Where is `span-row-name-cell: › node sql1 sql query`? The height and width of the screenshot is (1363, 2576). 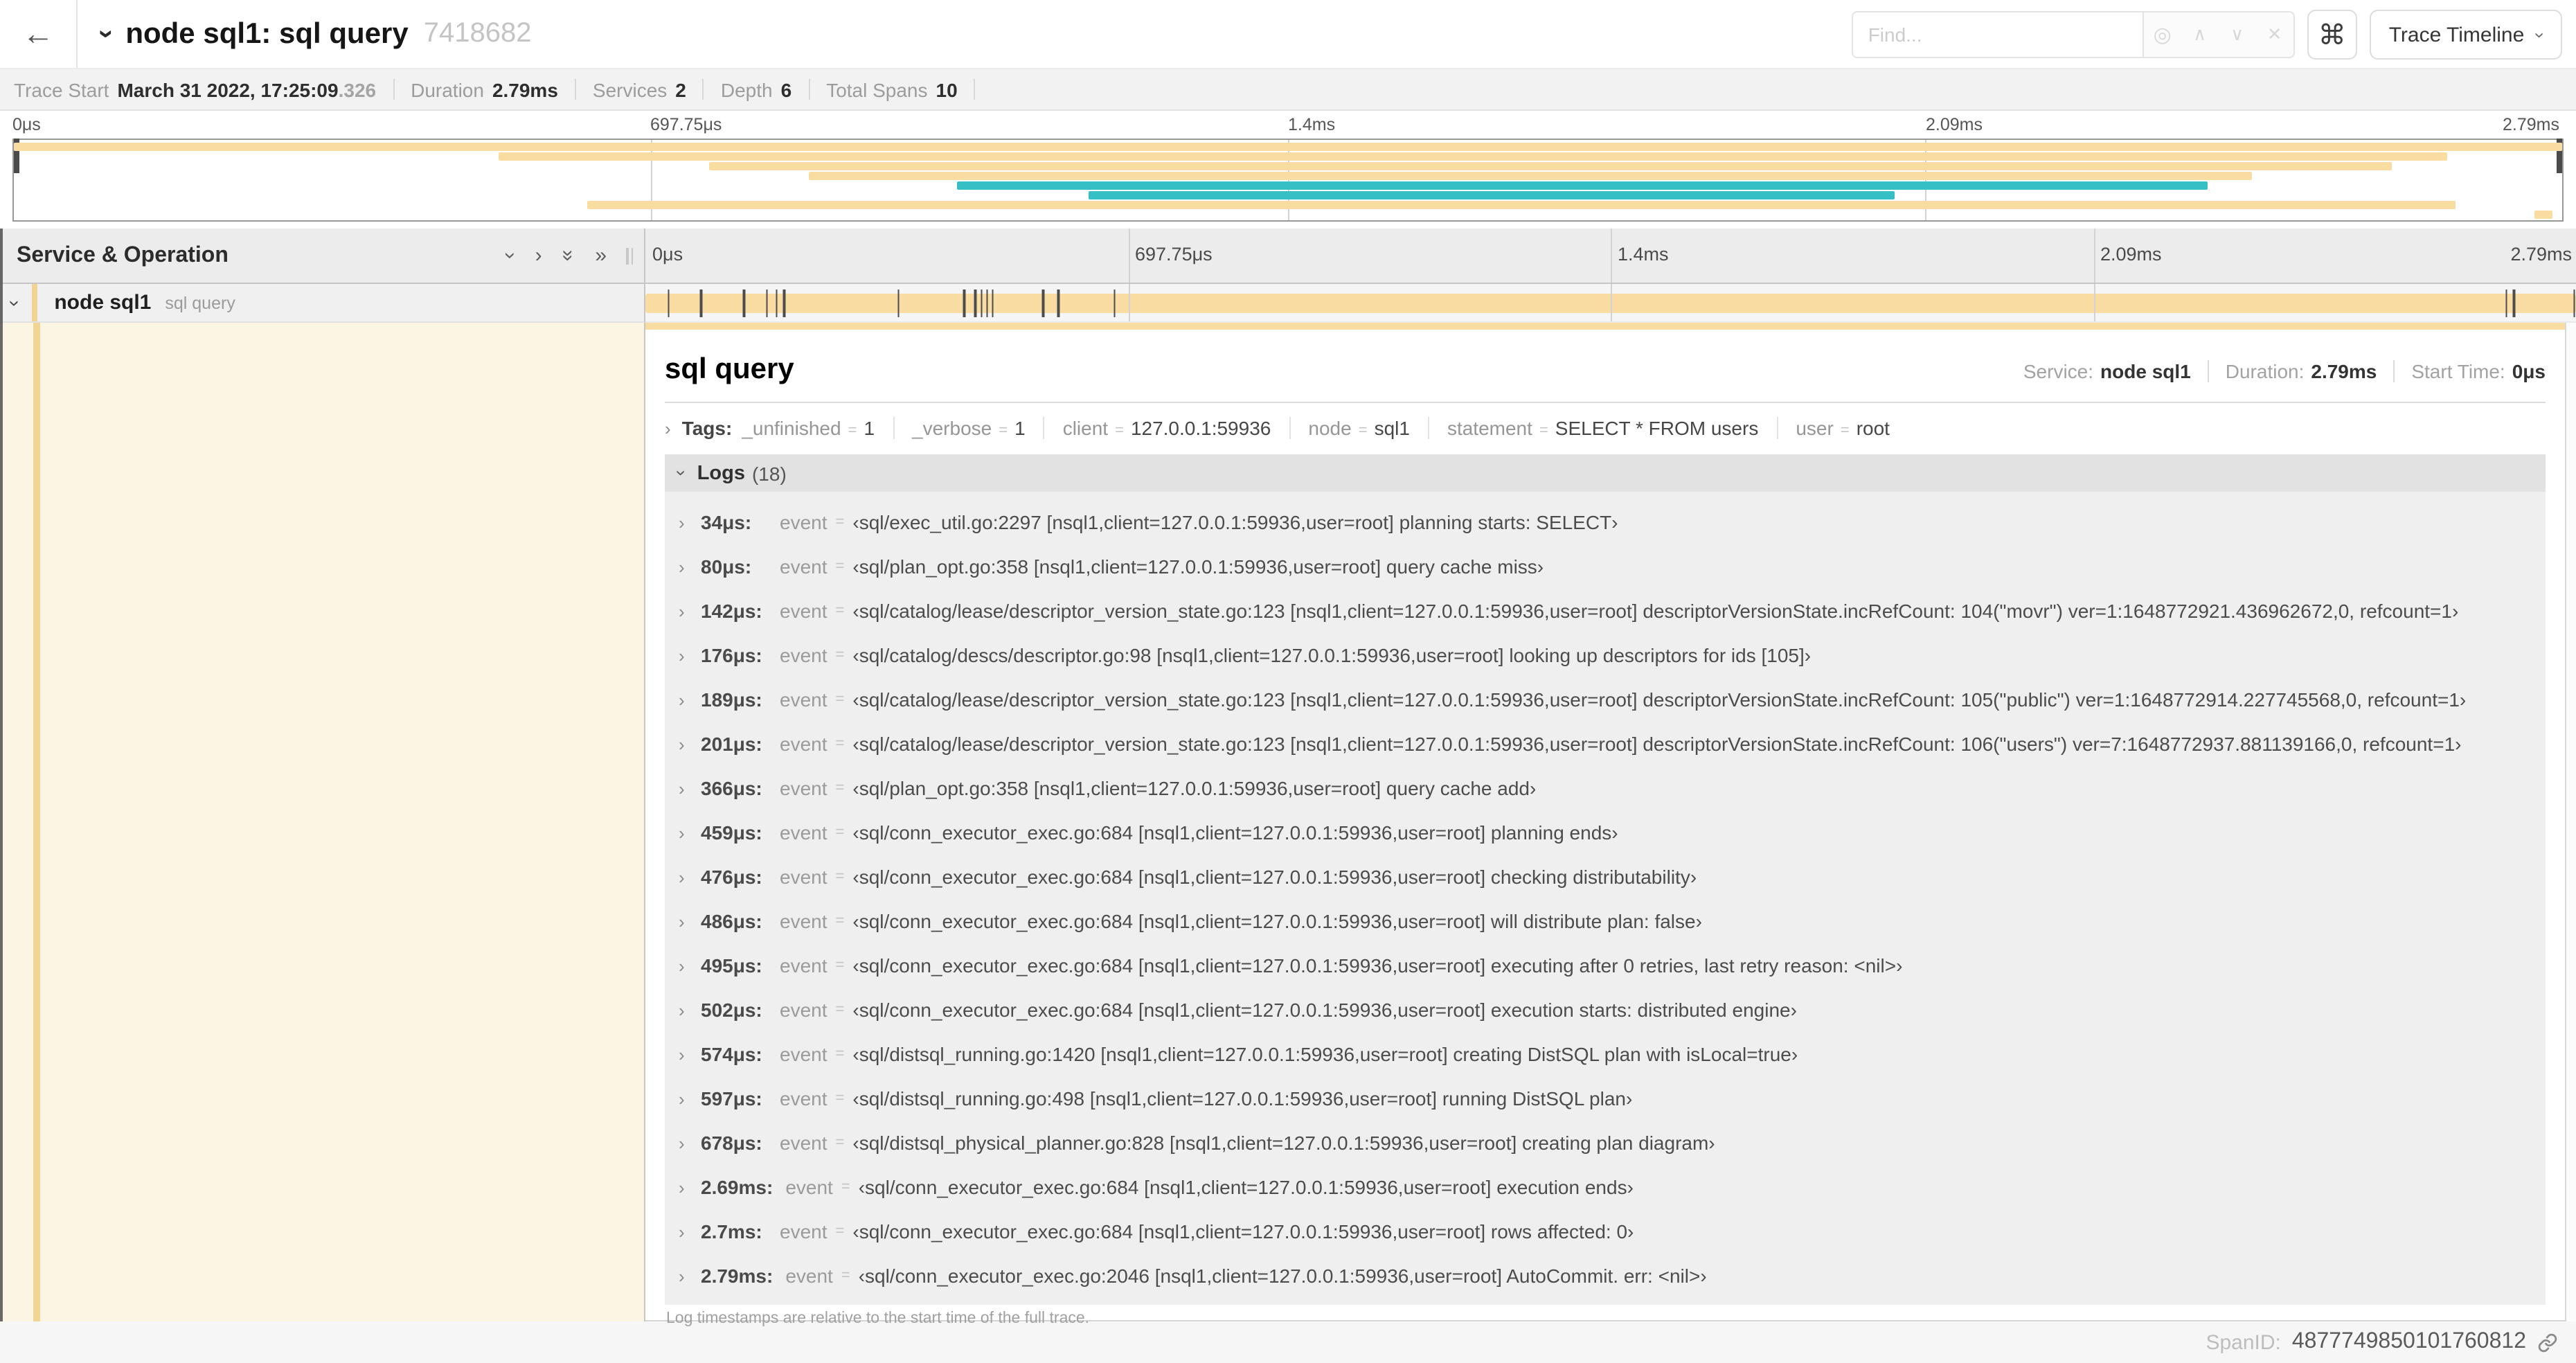 span-row-name-cell: › node sql1 sql query is located at coordinates (322, 303).